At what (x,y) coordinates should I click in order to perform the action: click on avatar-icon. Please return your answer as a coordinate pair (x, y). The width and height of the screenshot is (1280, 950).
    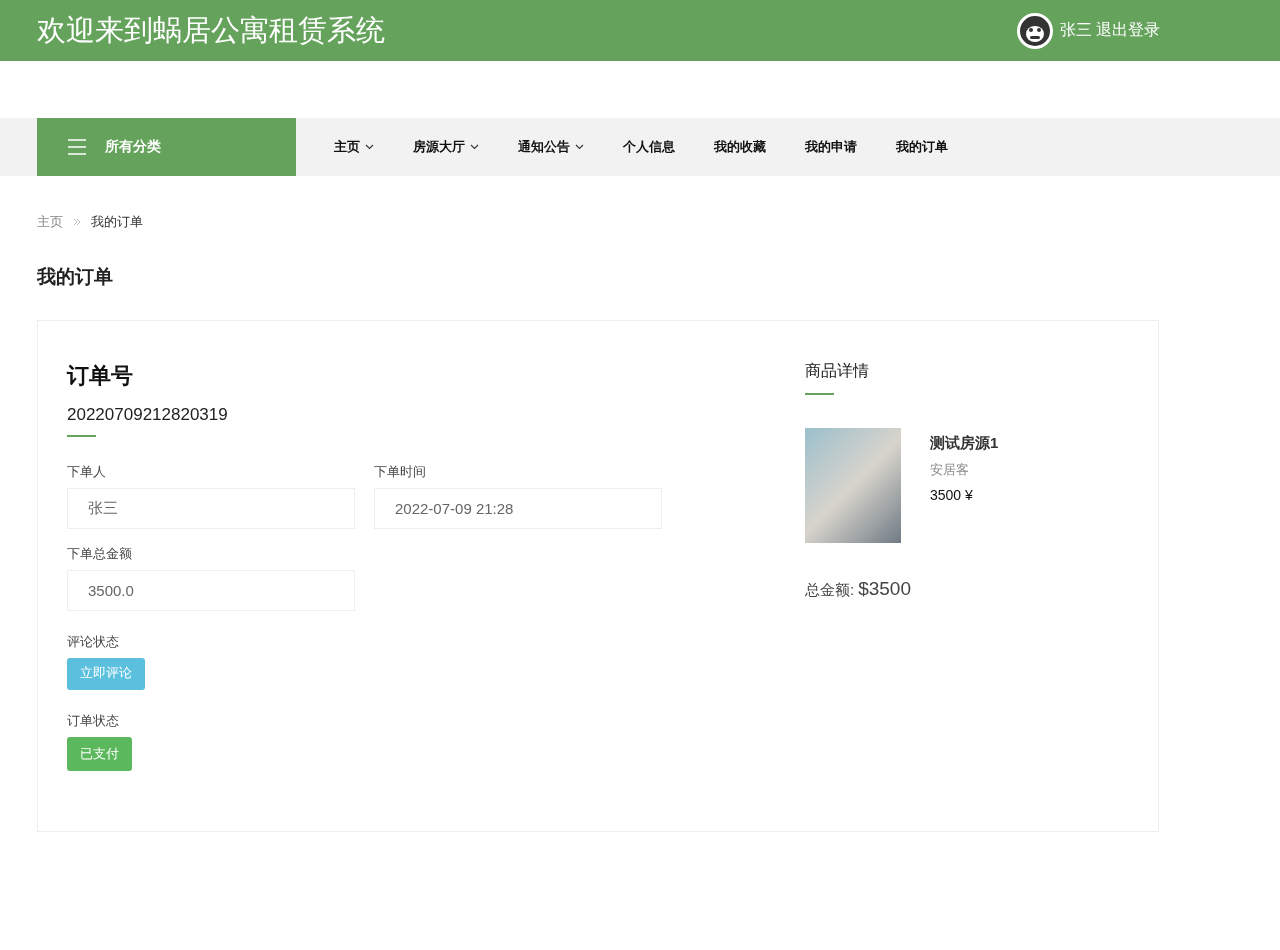
    Looking at the image, I should click on (1035, 30).